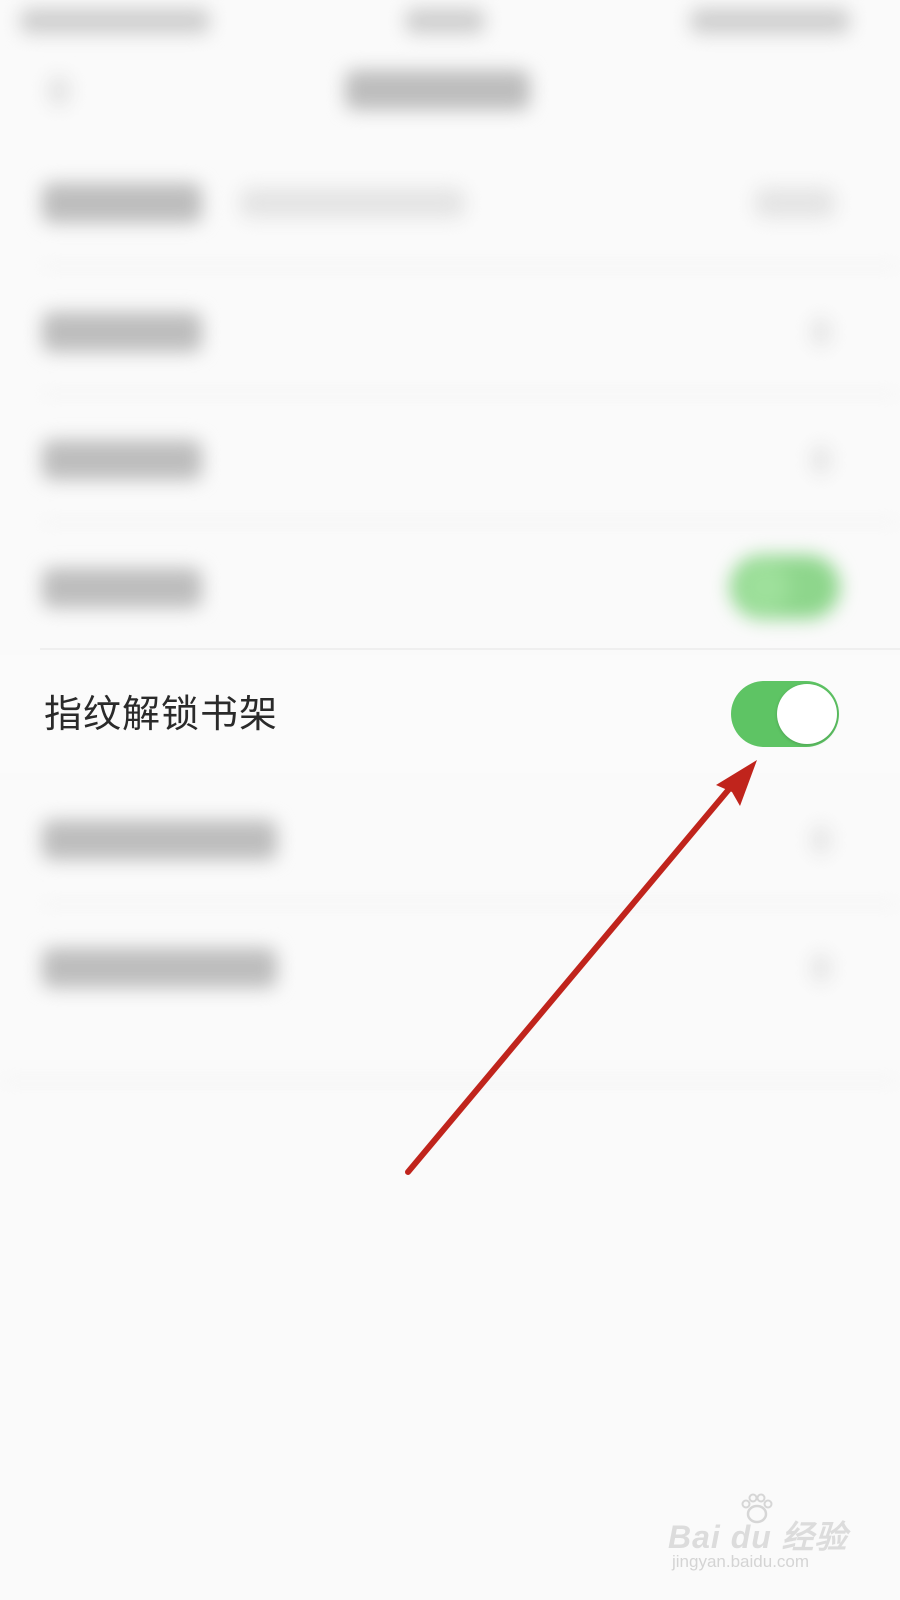  I want to click on watermark-url: jingyan.baidu.com, so click(741, 1561).